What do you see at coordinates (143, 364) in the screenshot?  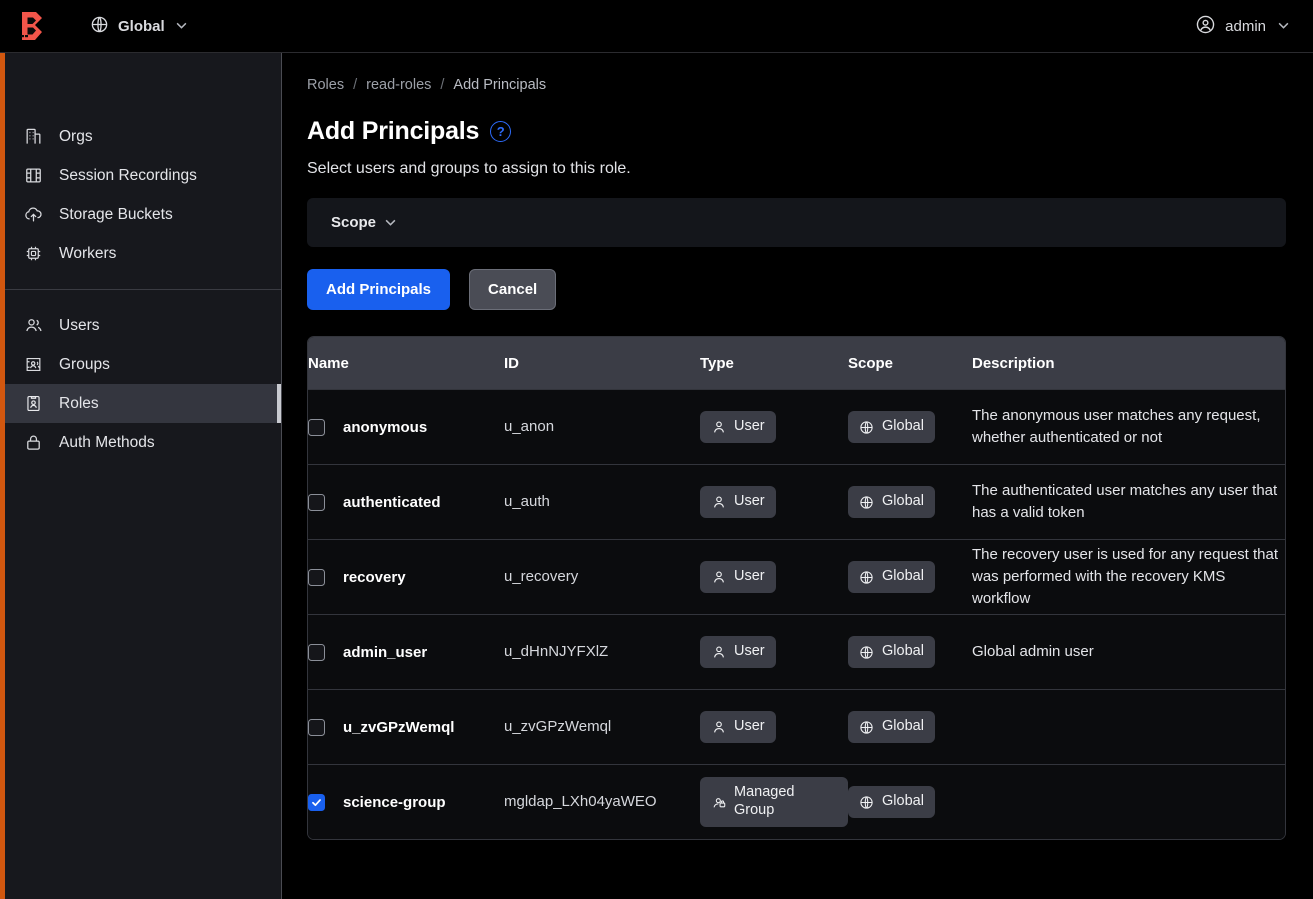 I see `sidebar-item-groups: Groups` at bounding box center [143, 364].